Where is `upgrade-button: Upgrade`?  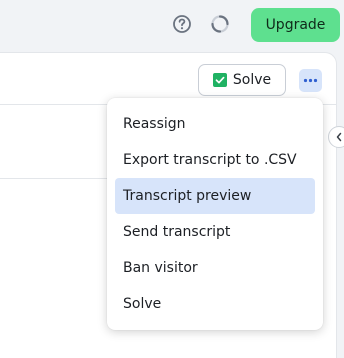 upgrade-button: Upgrade is located at coordinates (295, 25).